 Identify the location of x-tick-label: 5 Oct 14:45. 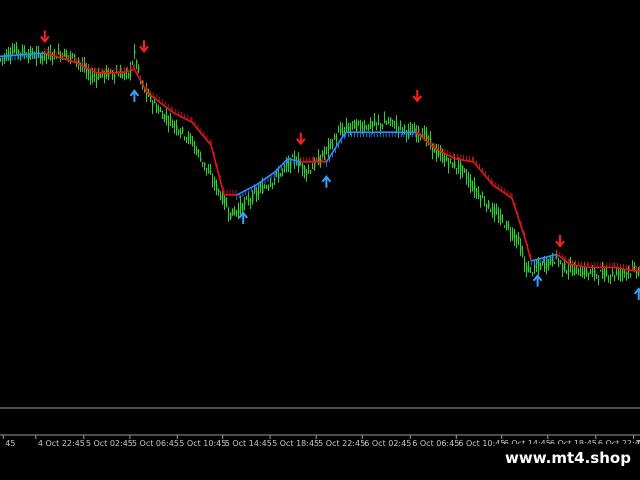
(248, 443).